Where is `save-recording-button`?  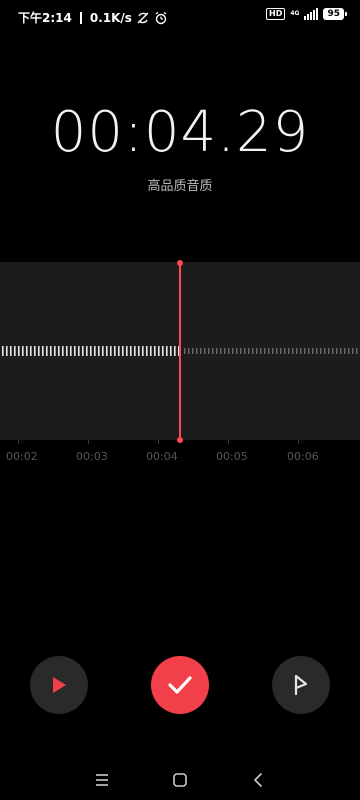
save-recording-button is located at coordinates (180, 685).